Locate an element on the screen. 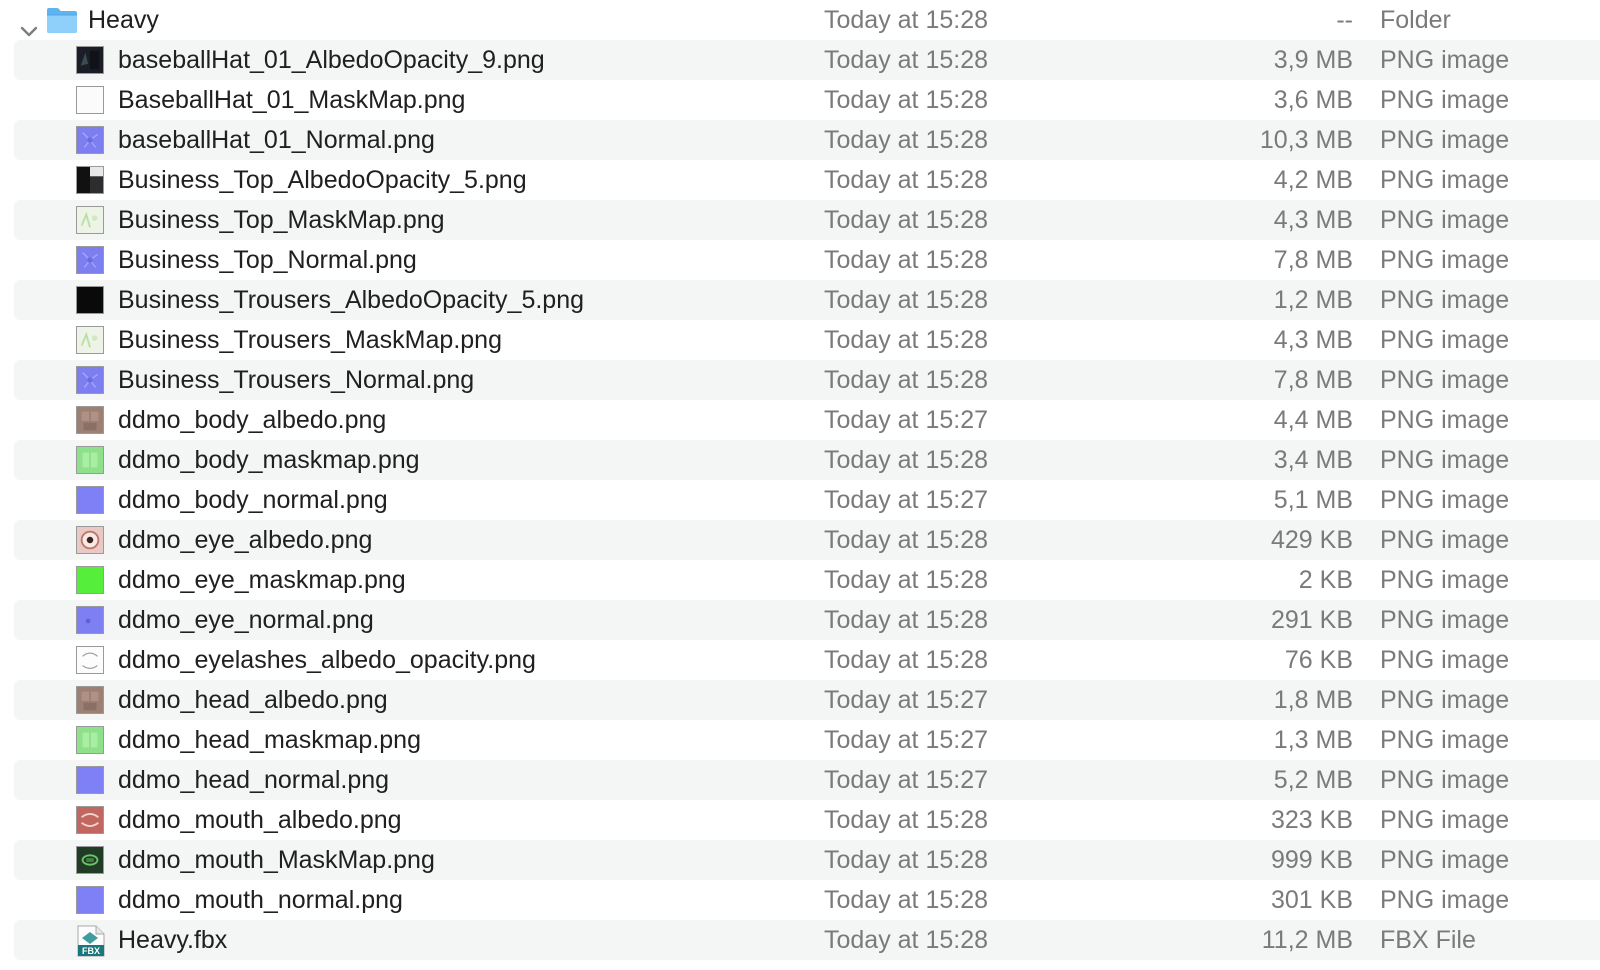 This screenshot has width=1600, height=970. fbx-document-icon: FBX is located at coordinates (91, 941).